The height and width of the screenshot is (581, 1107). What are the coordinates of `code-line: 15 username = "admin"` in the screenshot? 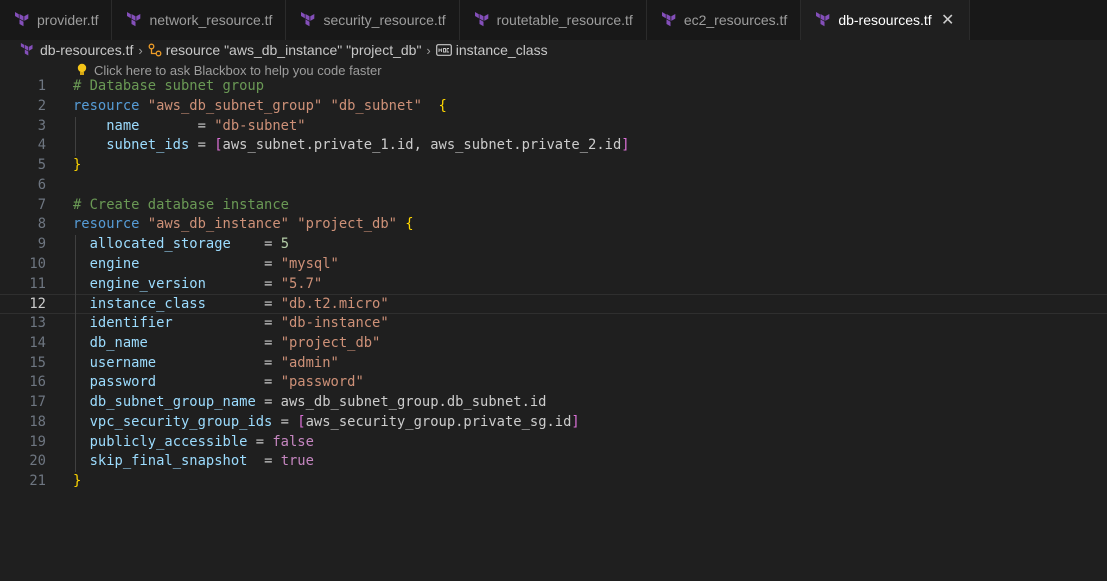 It's located at (553, 364).